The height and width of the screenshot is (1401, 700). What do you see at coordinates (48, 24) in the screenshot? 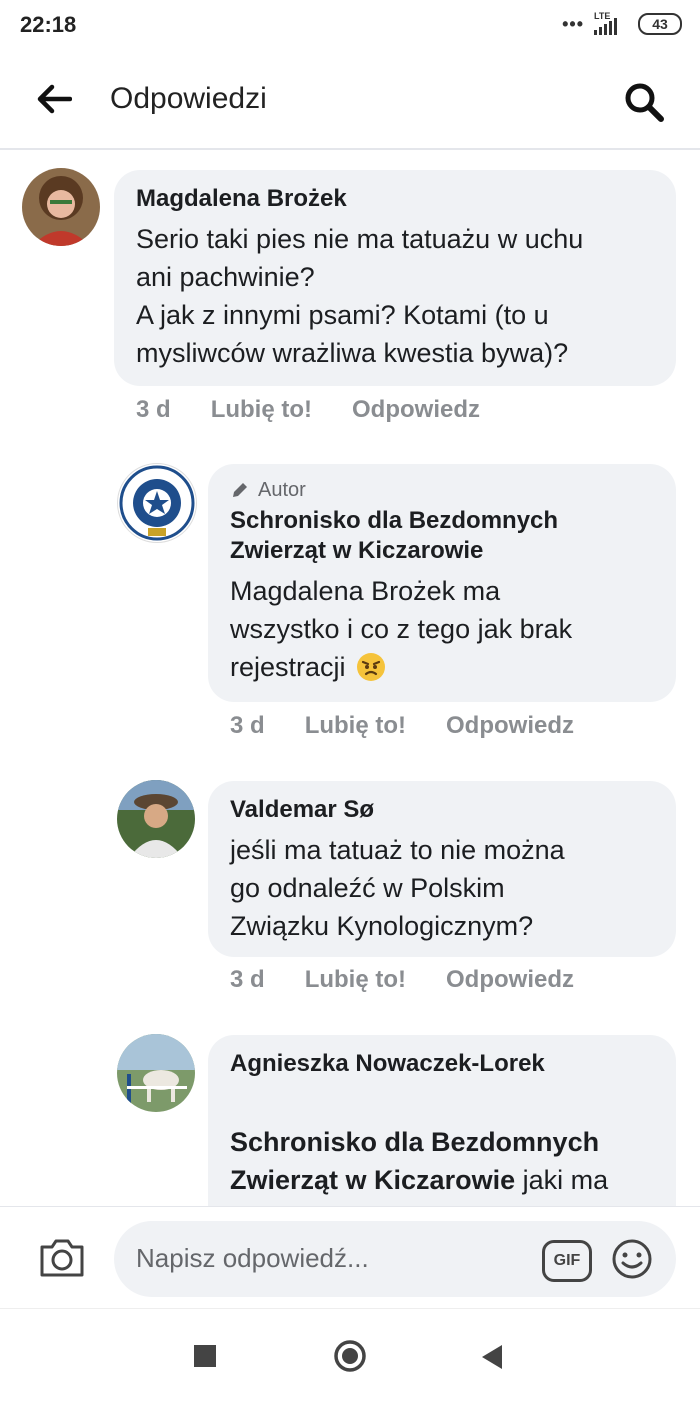
I see `status-time: 22:18` at bounding box center [48, 24].